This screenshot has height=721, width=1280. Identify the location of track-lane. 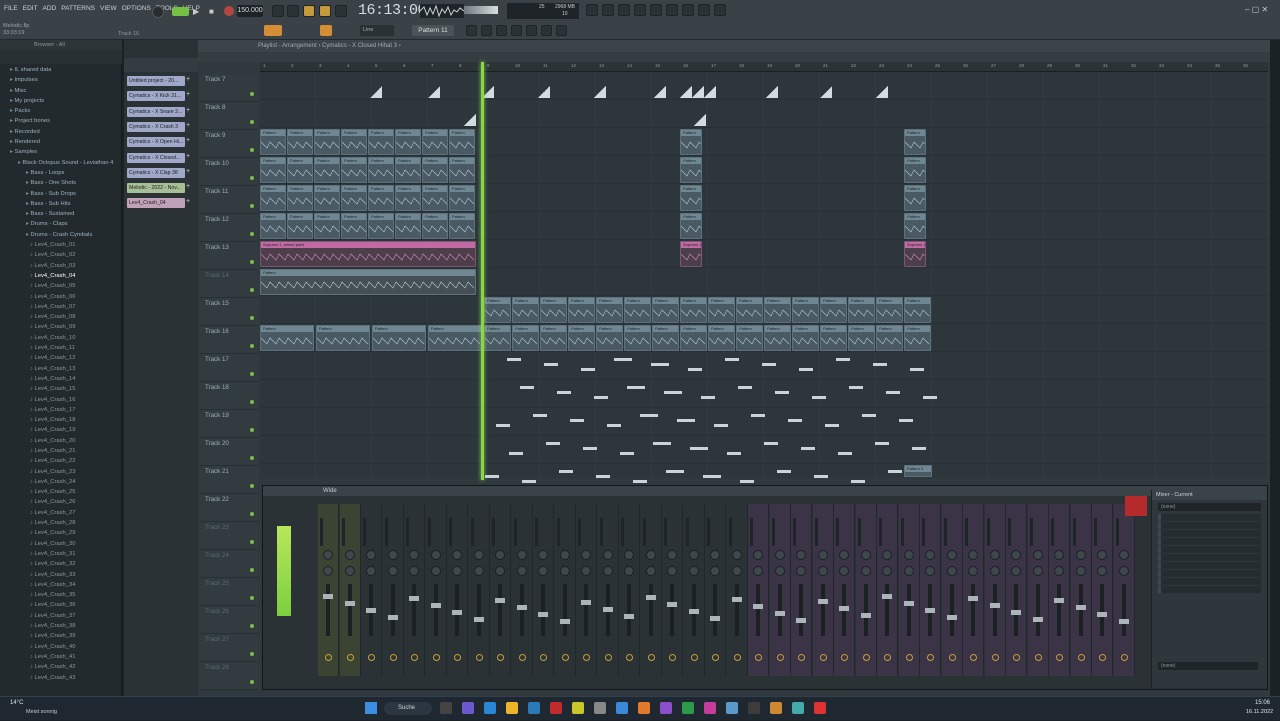
(764, 366).